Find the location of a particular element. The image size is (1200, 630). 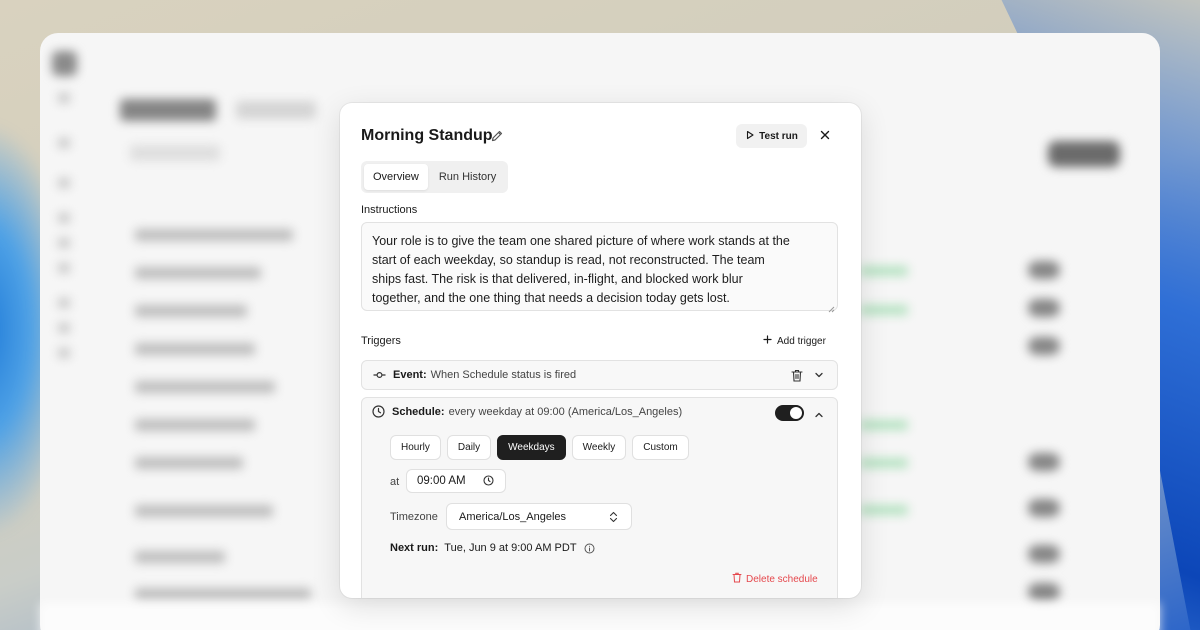

frequency-options: Hourly Daily Weekdays Weekly Custom is located at coordinates (539, 447).